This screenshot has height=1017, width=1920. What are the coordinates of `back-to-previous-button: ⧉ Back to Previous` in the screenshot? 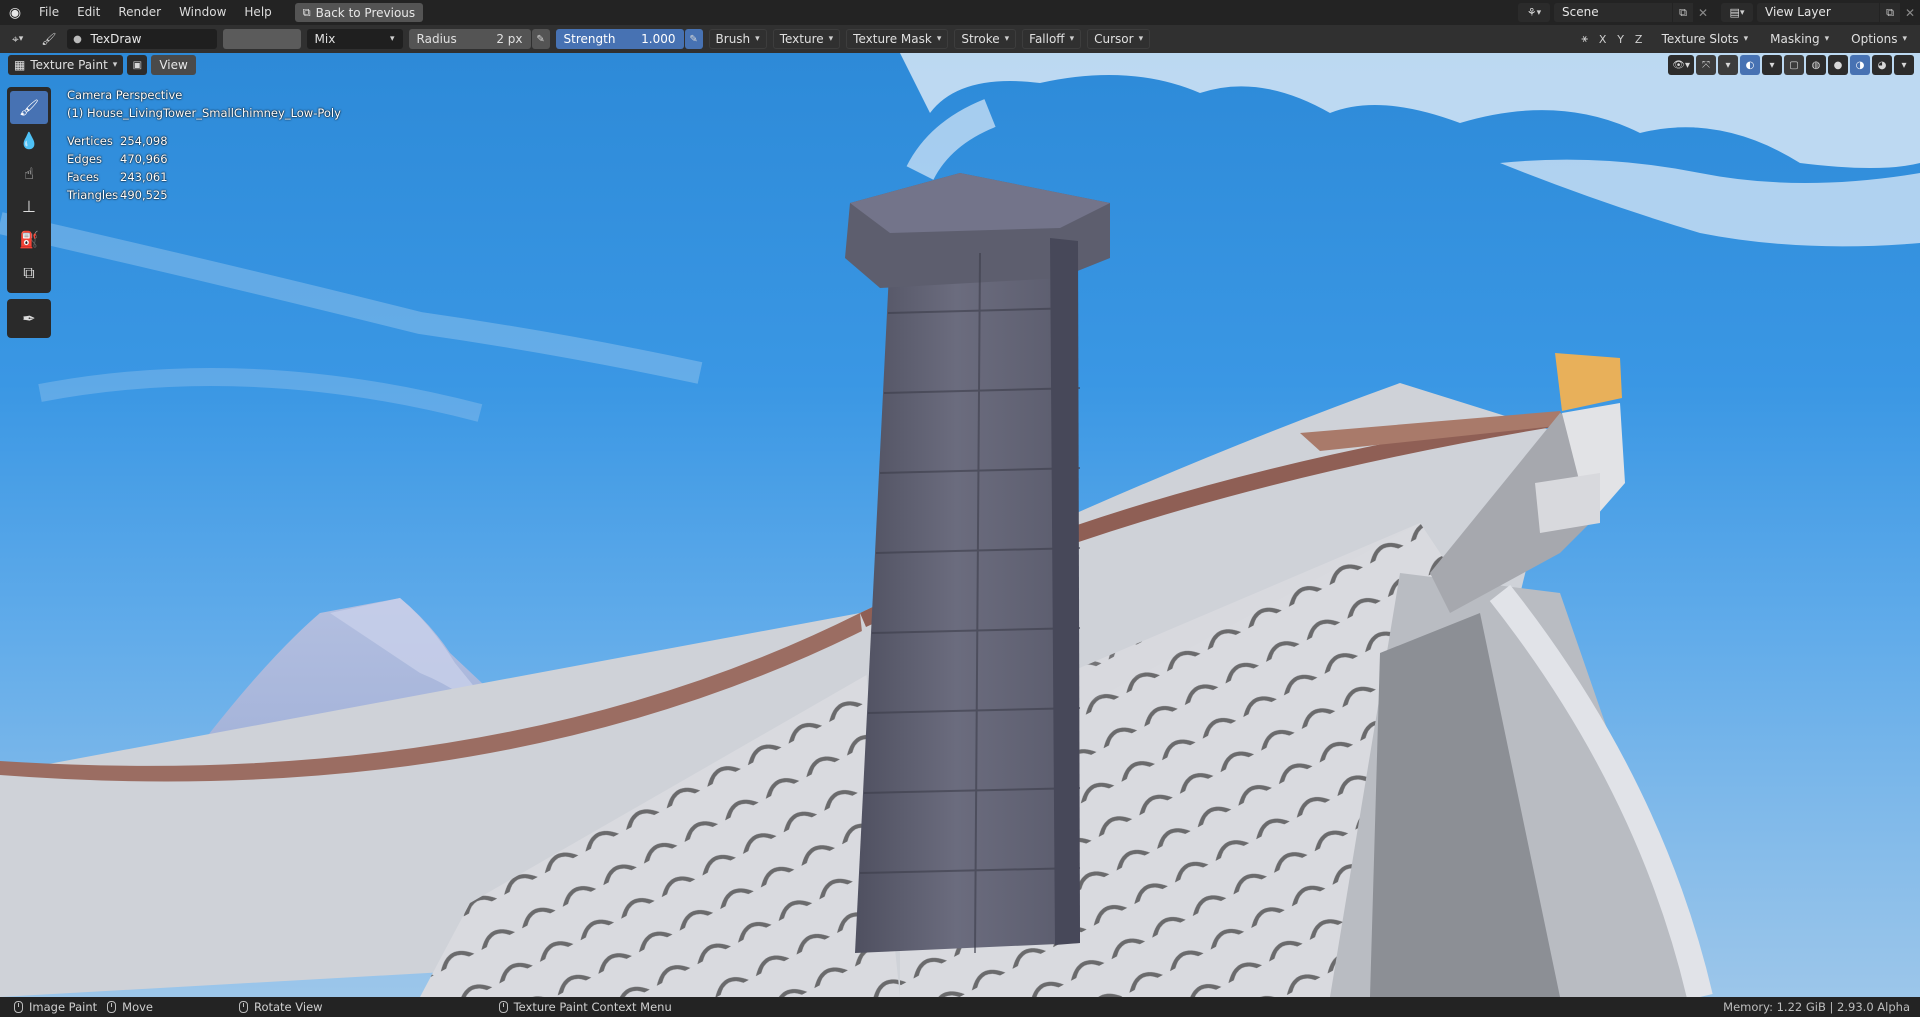 It's located at (359, 12).